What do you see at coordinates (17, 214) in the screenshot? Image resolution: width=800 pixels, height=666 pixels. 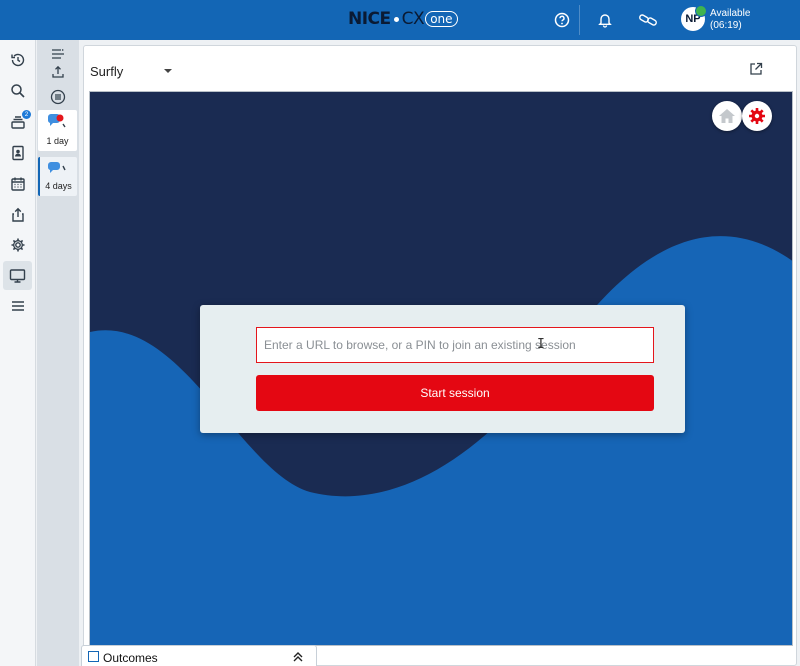 I see `share-icon` at bounding box center [17, 214].